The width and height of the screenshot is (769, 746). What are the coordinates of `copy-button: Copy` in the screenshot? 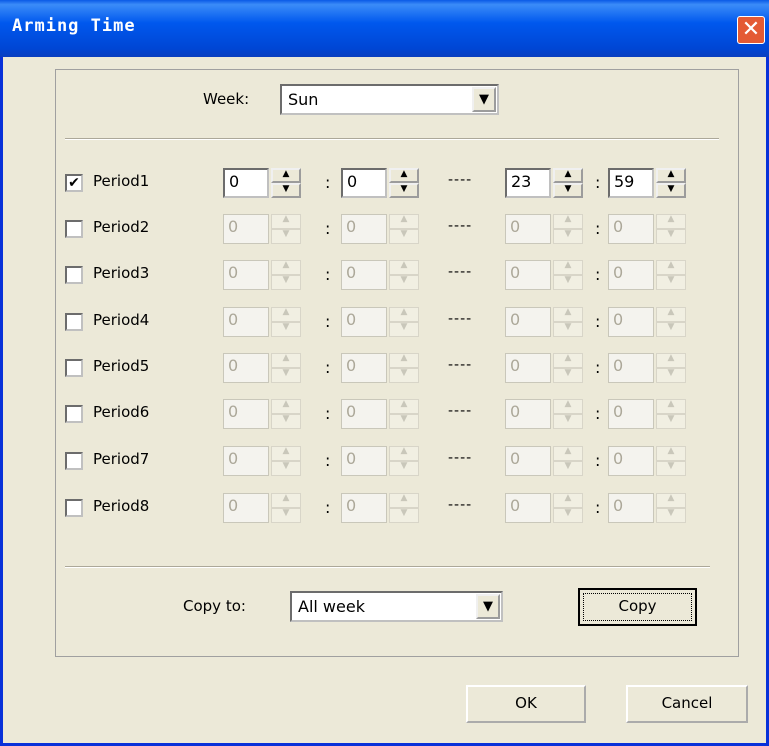 It's located at (637, 607).